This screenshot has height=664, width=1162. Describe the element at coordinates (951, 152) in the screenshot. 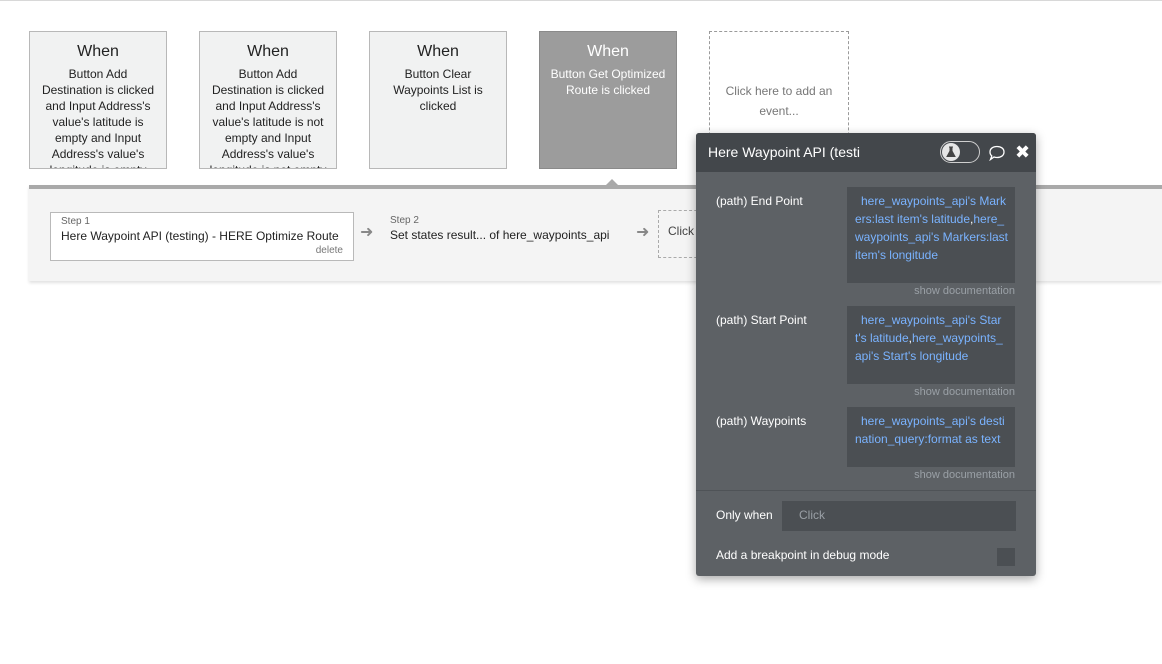

I see `flask-icon` at that location.